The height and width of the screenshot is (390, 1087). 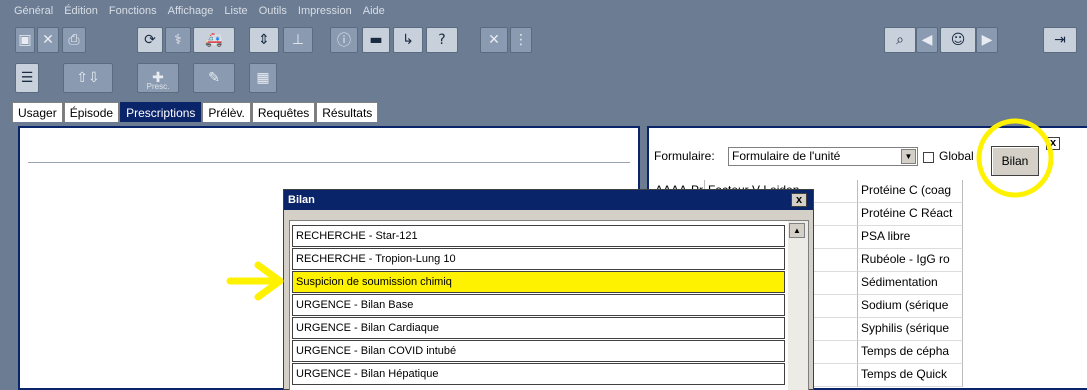 What do you see at coordinates (150, 40) in the screenshot?
I see `refresh-icon: ⟳` at bounding box center [150, 40].